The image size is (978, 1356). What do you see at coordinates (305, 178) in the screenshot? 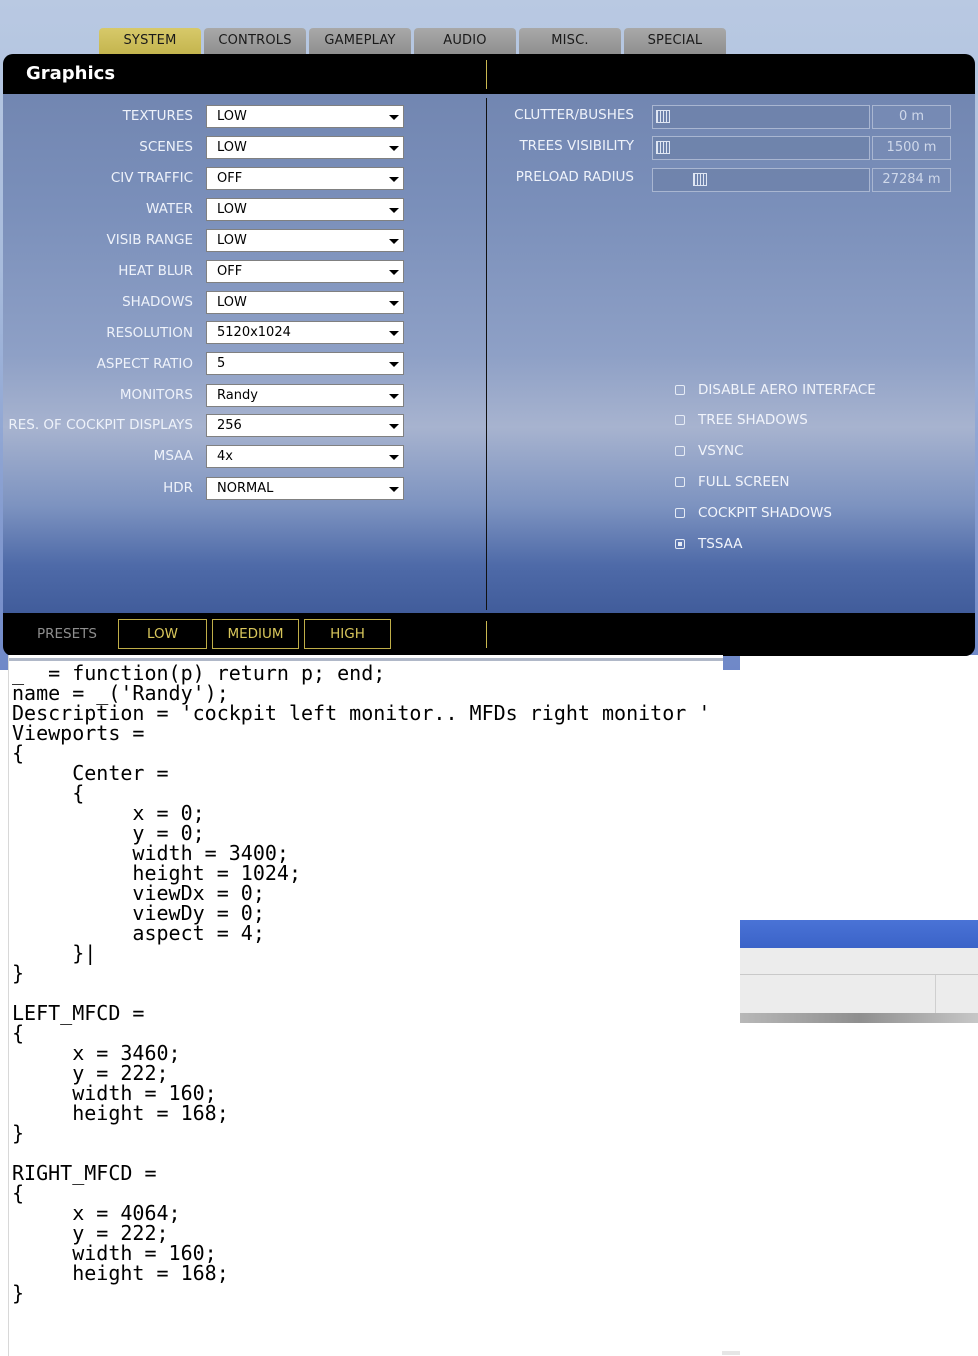
I see `civ-traffic-dropdown: OFF` at bounding box center [305, 178].